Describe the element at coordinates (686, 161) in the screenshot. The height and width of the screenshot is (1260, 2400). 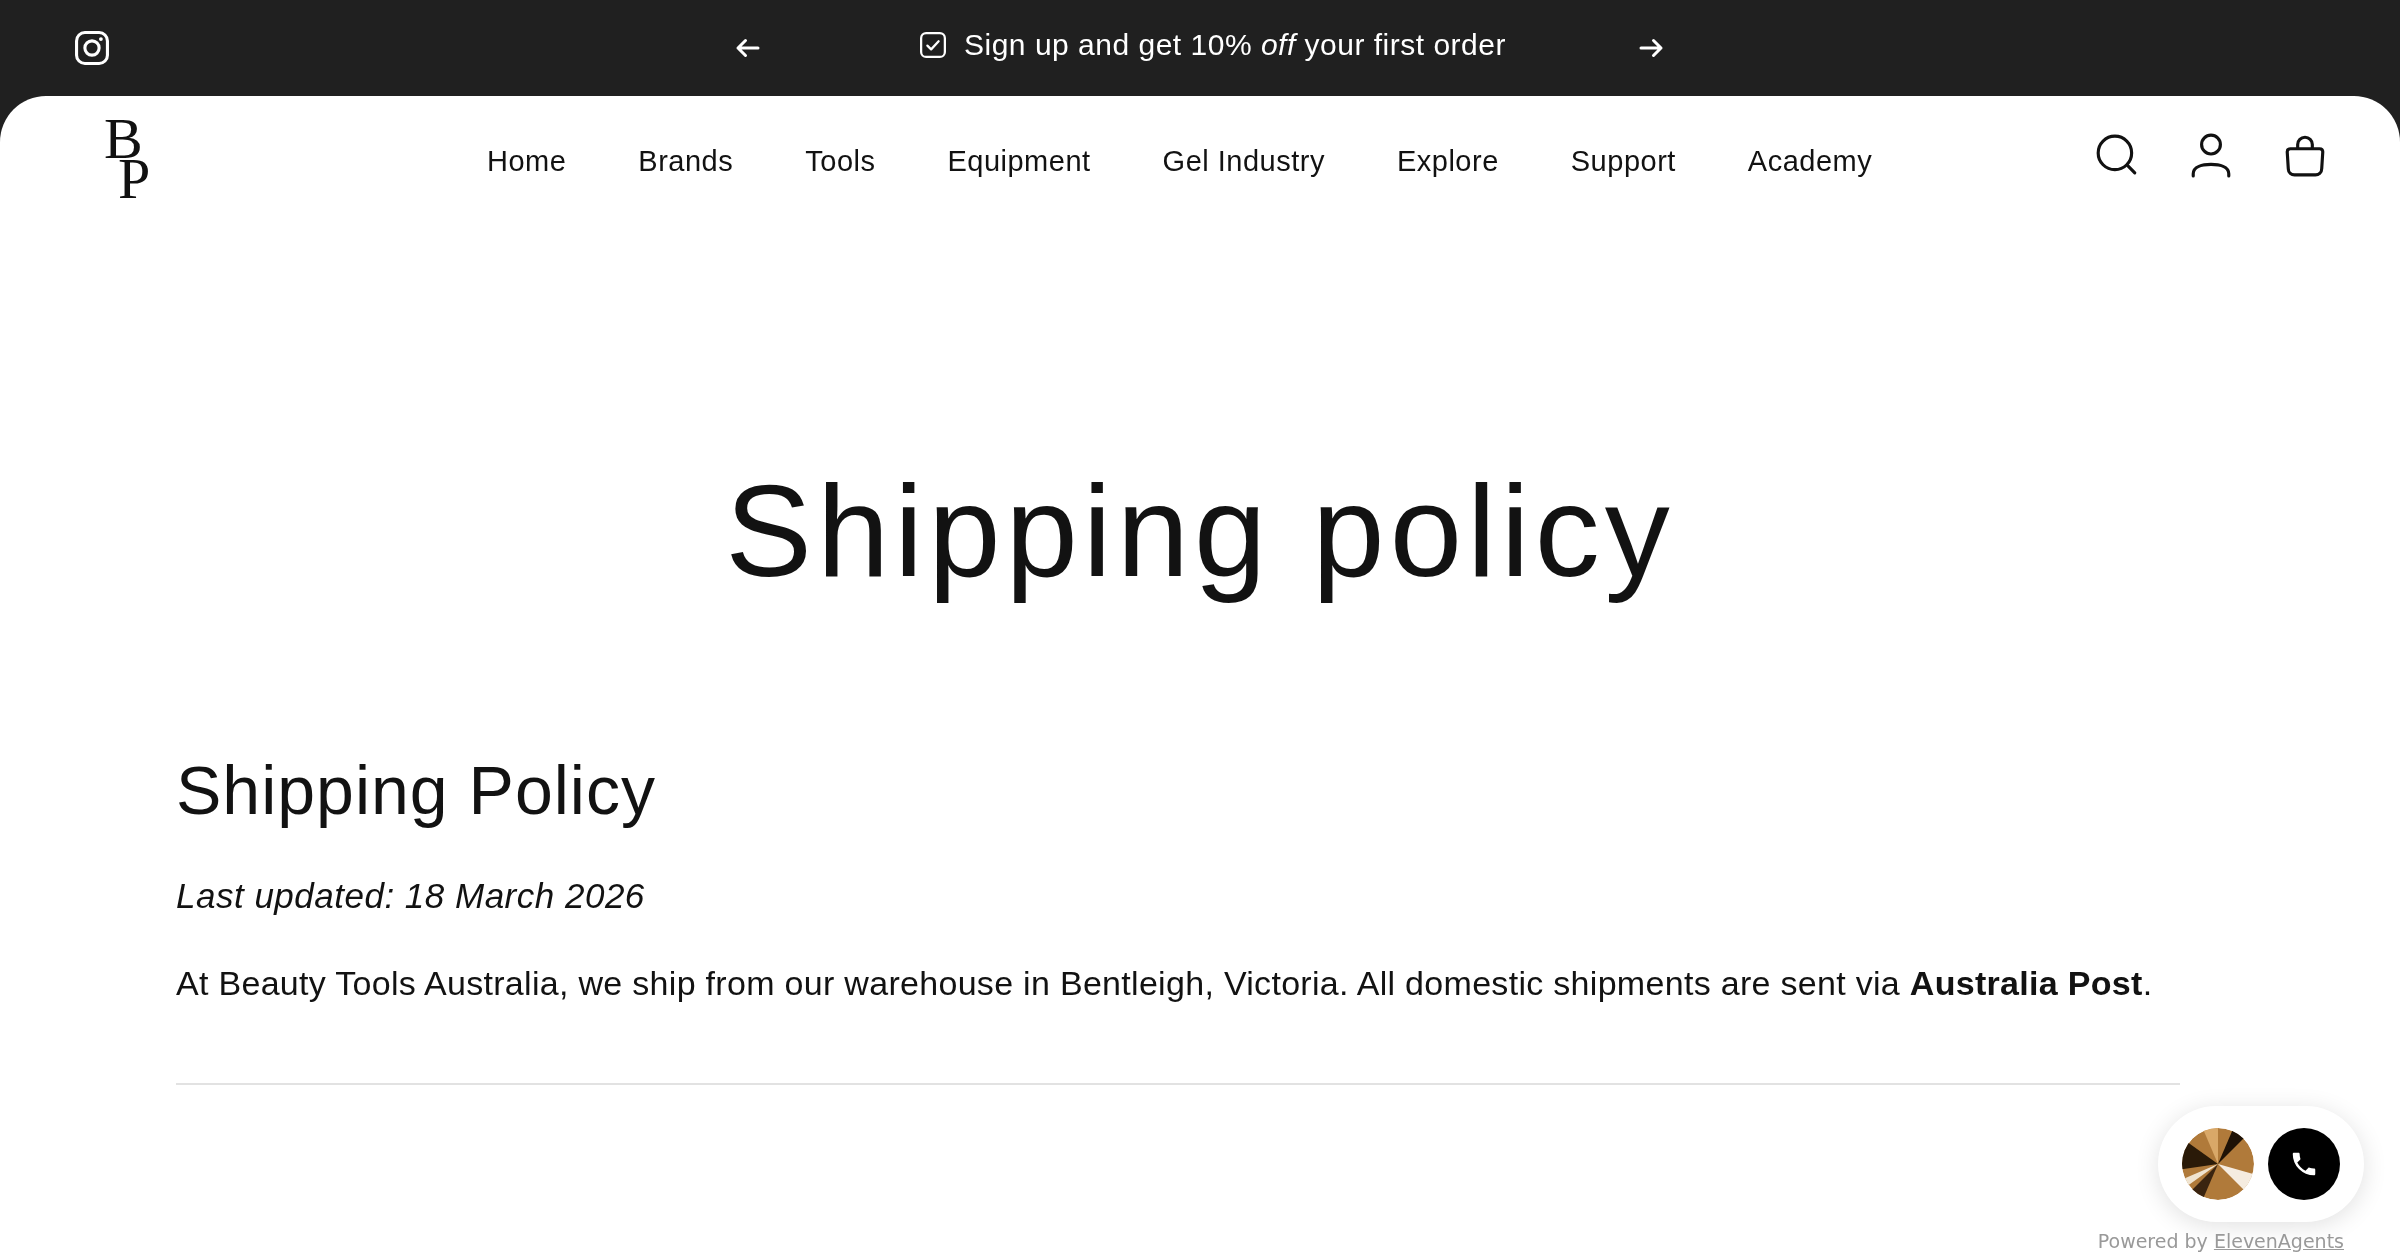
I see `nav-link: Brands` at that location.